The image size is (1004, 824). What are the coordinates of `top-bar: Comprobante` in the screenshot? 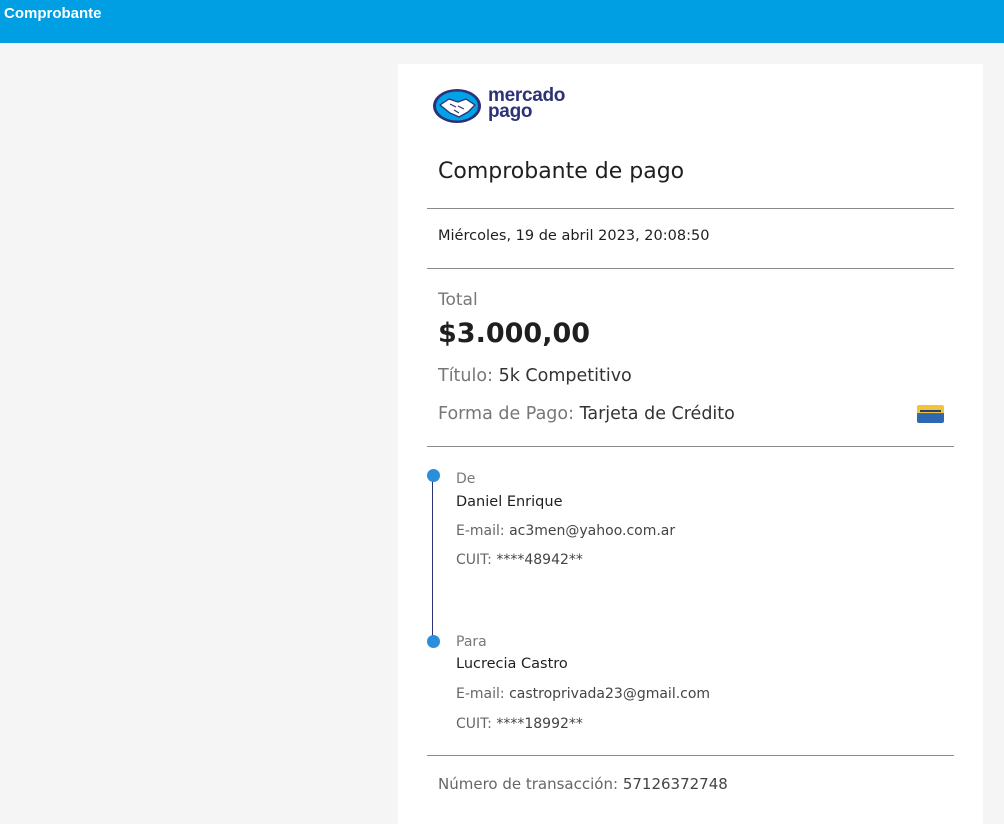 It's located at (502, 21).